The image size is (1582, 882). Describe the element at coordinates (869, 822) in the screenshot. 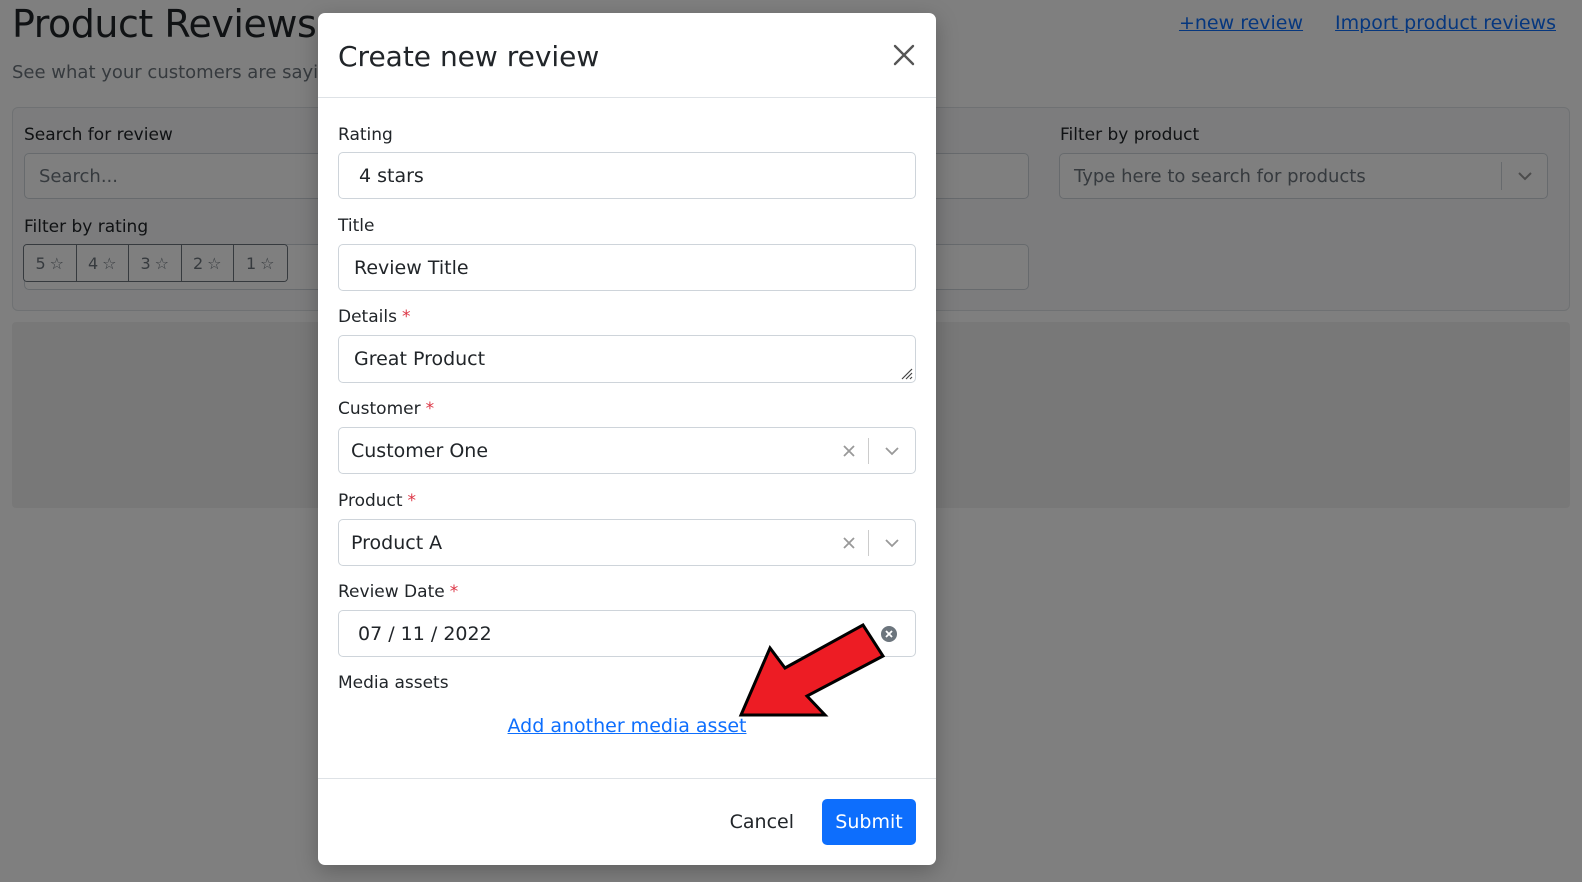

I see `submit-button: Submit` at that location.